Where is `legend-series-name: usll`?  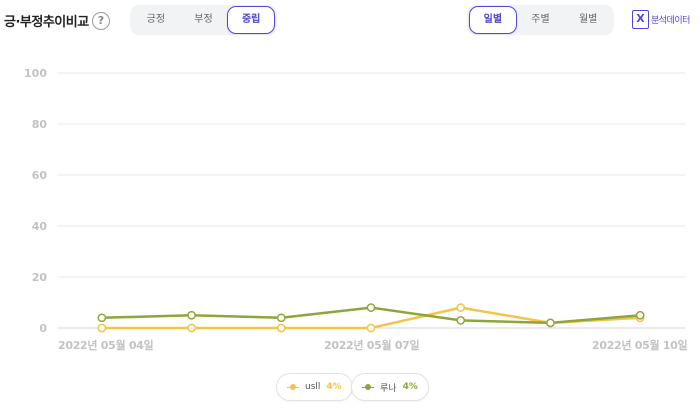
legend-series-name: usll is located at coordinates (313, 387).